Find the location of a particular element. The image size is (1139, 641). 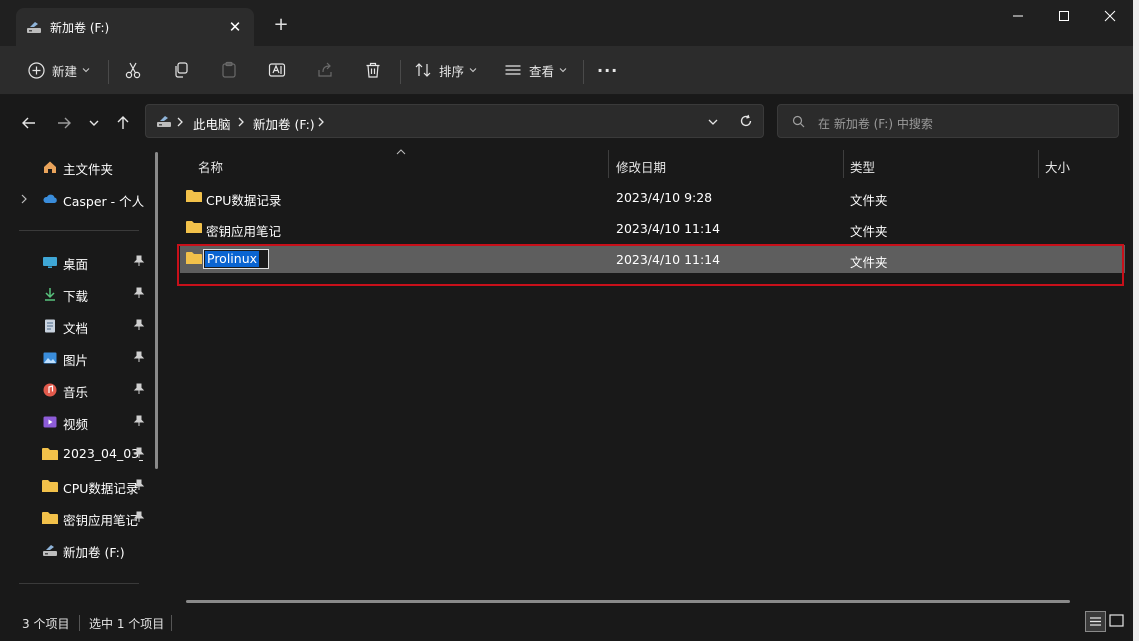

column-size: 大小 is located at coordinates (1057, 166).